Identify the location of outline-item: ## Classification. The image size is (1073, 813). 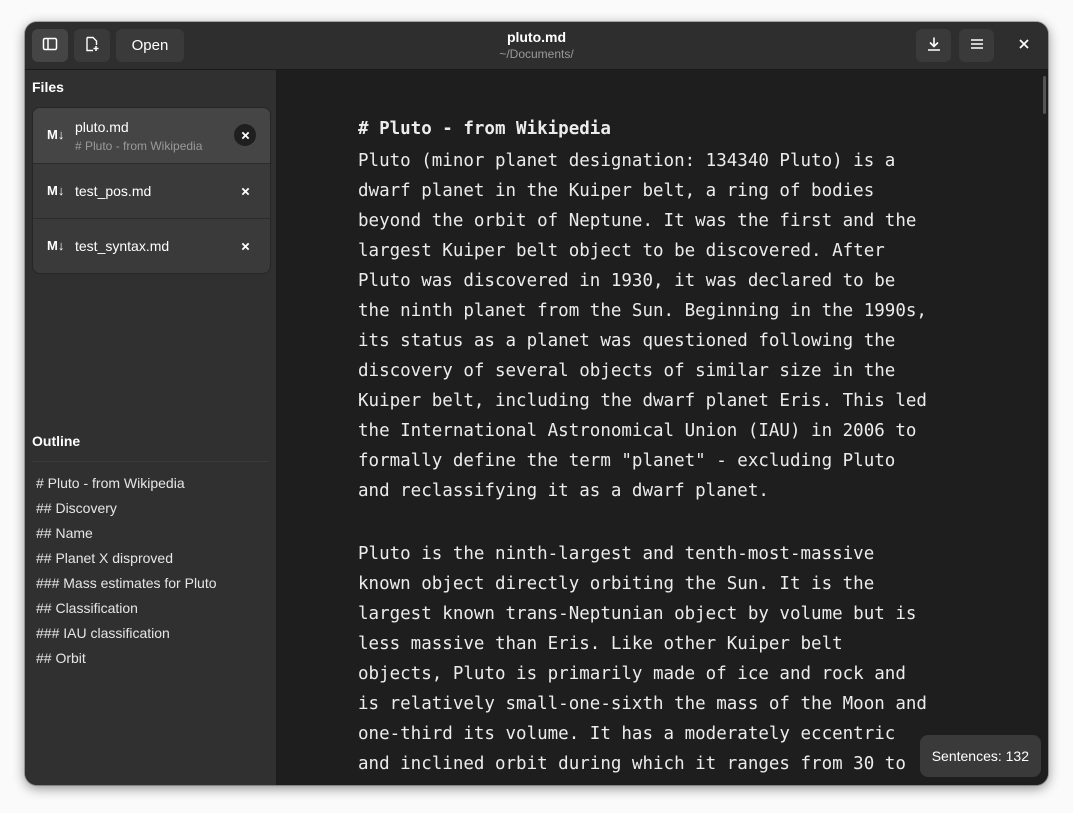
(126, 608).